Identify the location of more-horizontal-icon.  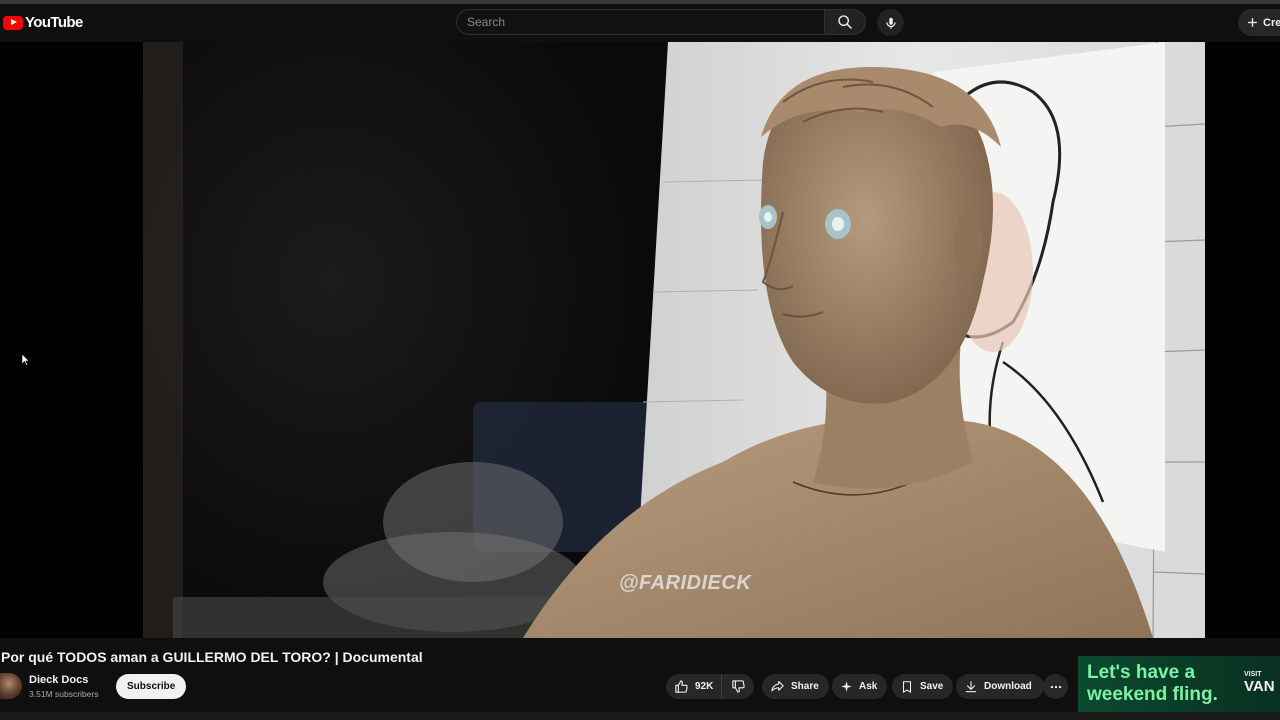
(1055, 686).